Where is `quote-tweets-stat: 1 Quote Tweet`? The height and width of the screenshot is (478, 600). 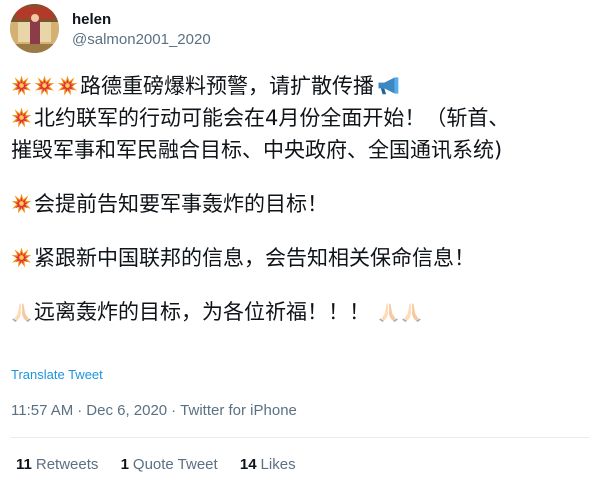
quote-tweets-stat: 1 Quote Tweet is located at coordinates (169, 465).